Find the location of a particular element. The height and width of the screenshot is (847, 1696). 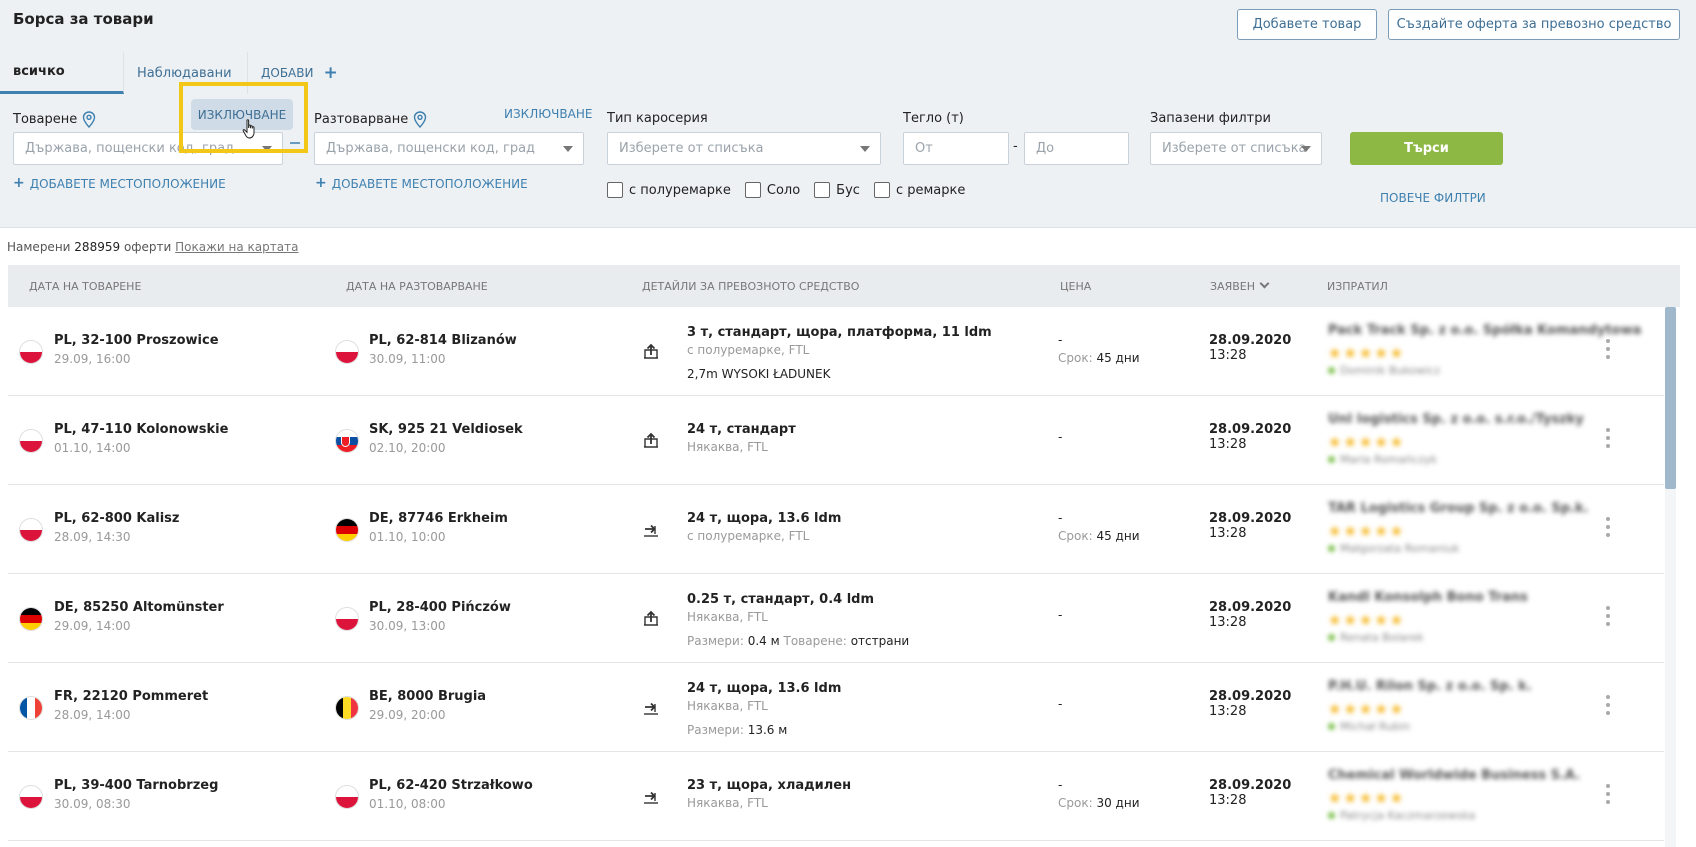

payment-term-value: 45 дни is located at coordinates (1118, 536).